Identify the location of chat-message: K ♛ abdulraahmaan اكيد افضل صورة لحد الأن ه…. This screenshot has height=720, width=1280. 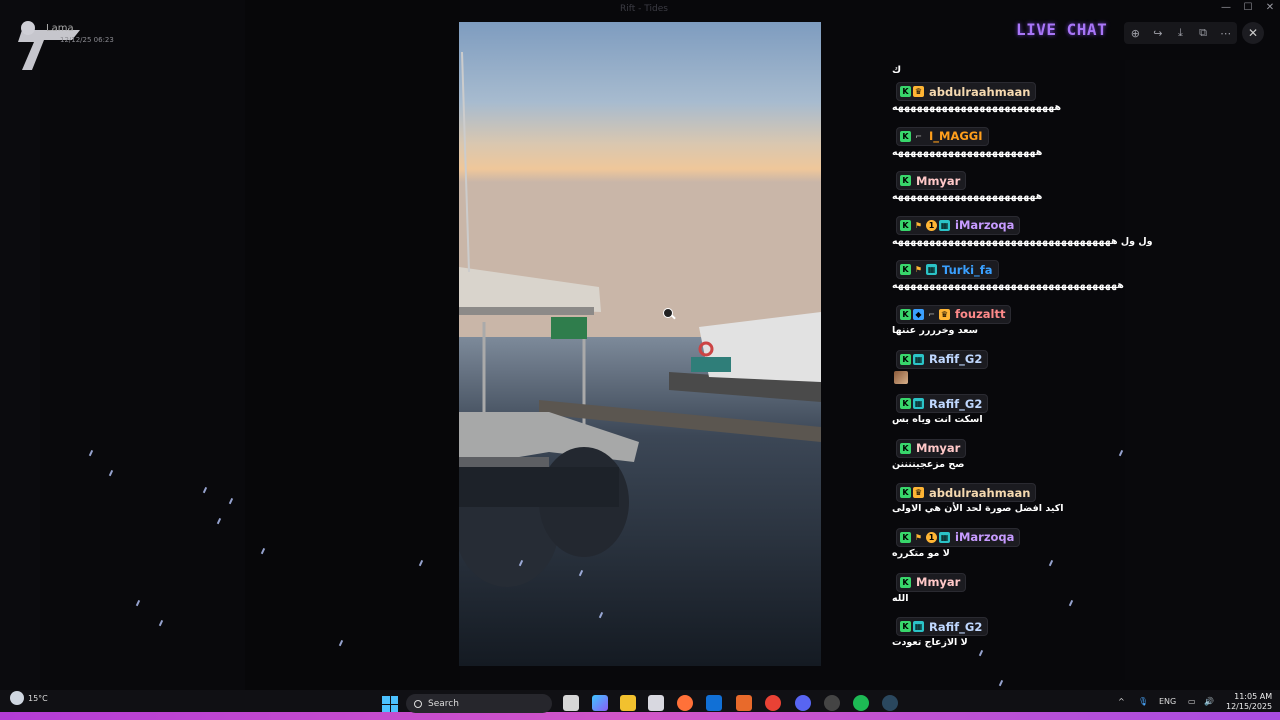
(1007, 505).